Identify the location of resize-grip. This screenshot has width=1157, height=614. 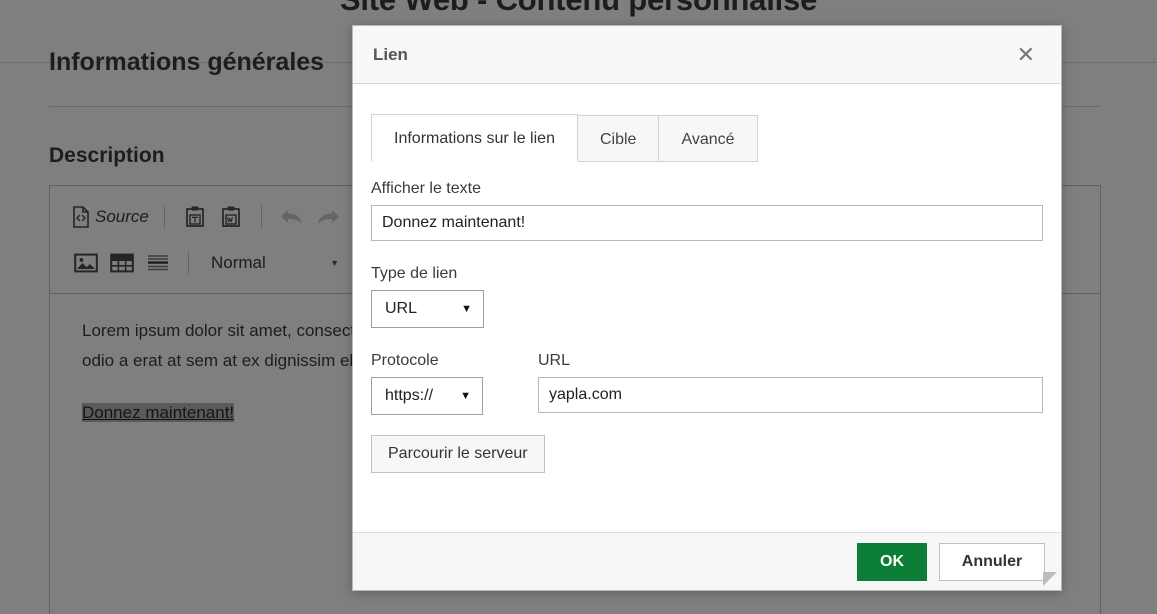
(1050, 579).